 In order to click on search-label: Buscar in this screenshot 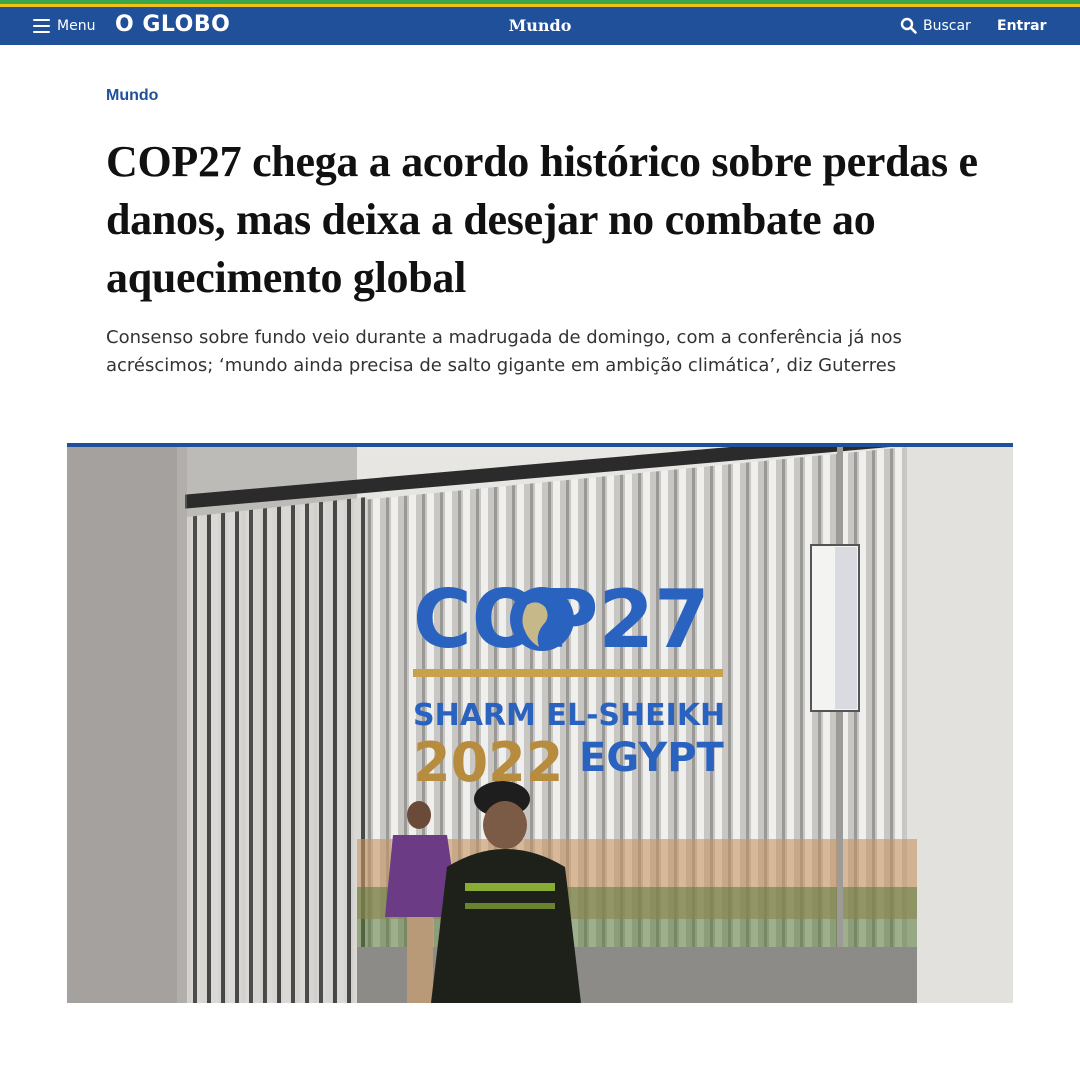, I will do `click(947, 25)`.